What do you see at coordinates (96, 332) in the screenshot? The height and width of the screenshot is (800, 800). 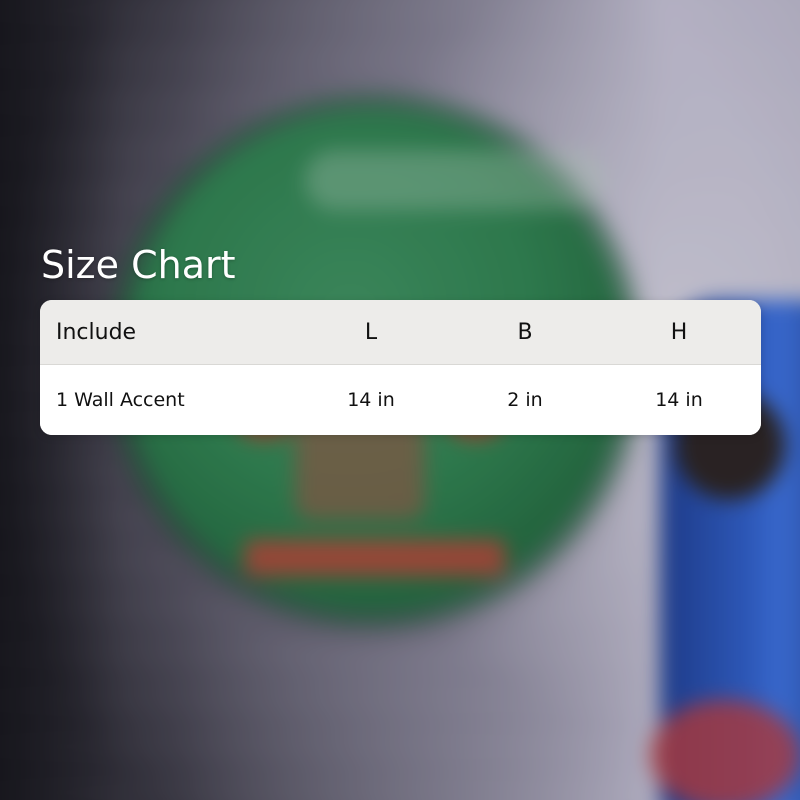 I see `header-include: Include` at bounding box center [96, 332].